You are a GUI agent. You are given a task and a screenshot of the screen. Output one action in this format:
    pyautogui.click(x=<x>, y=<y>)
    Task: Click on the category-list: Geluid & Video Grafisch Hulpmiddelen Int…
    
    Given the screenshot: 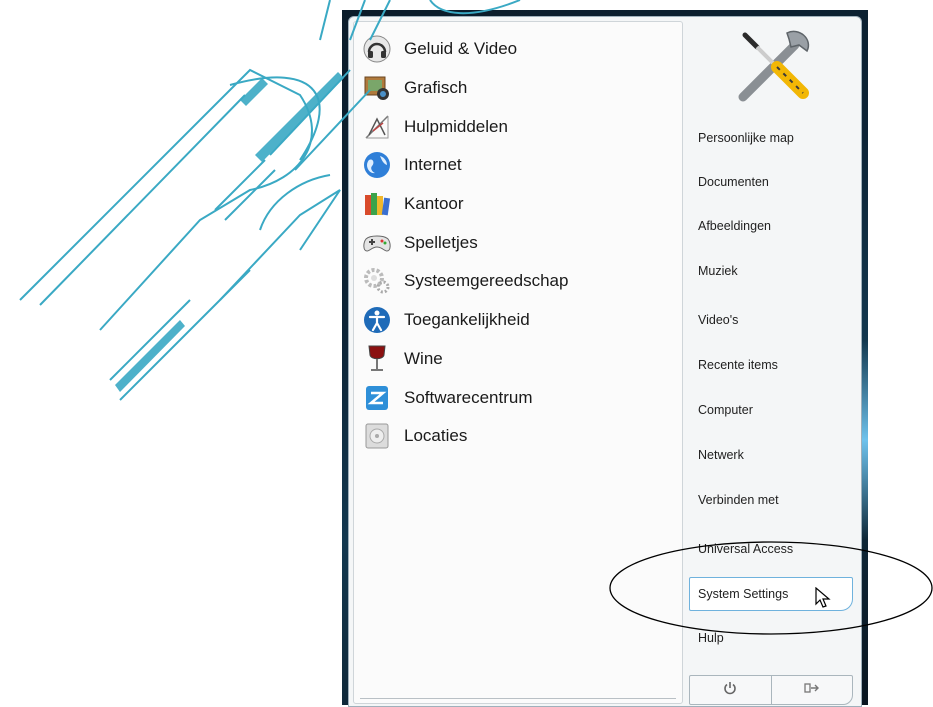 What is the action you would take?
    pyautogui.click(x=465, y=243)
    